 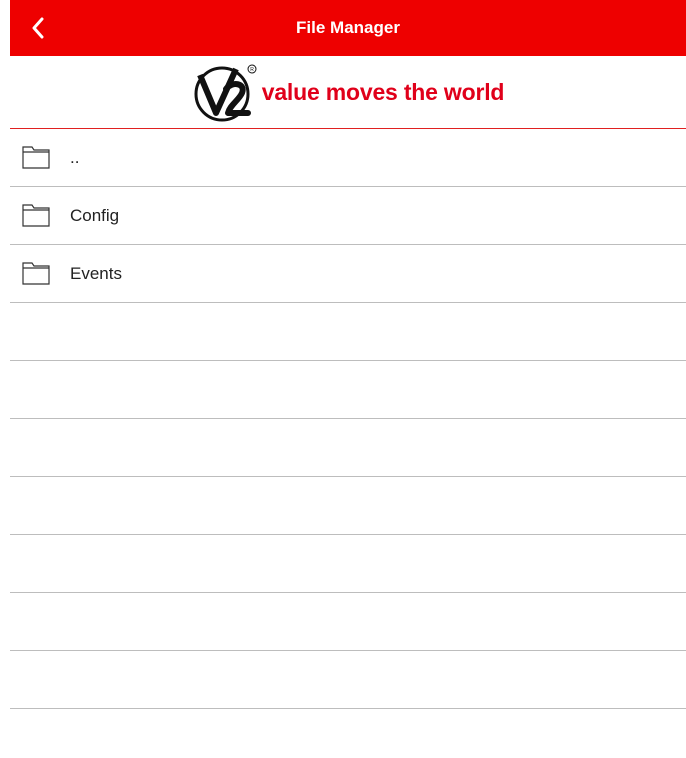 I want to click on file-name: Config, so click(x=95, y=215).